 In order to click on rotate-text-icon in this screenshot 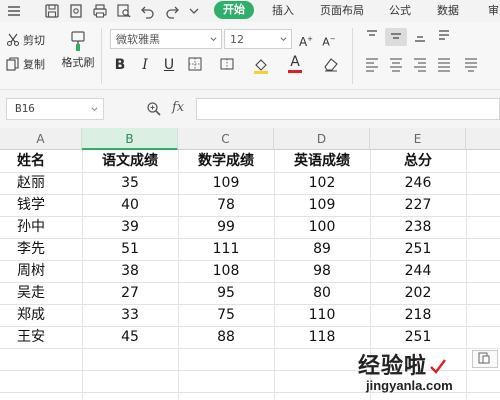, I will do `click(444, 37)`.